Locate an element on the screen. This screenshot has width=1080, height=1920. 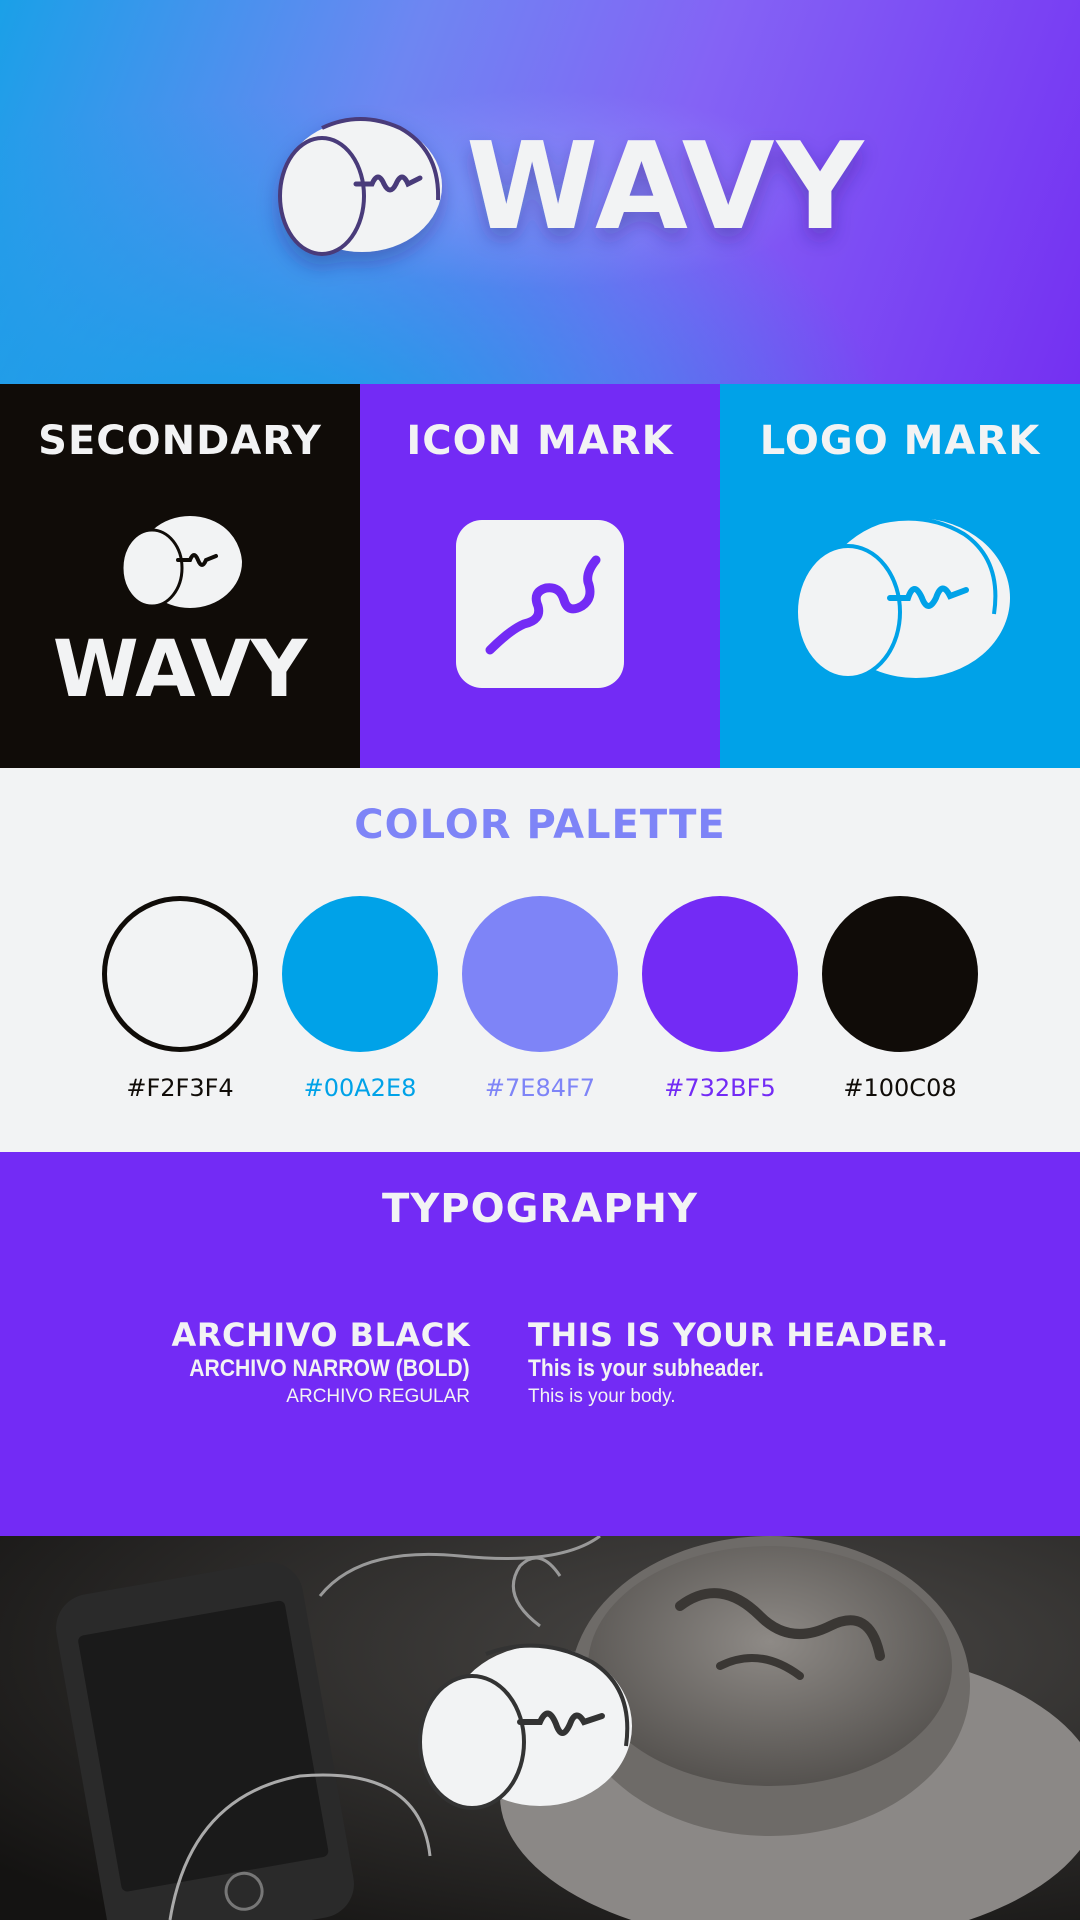
swatch: #00A2E8 is located at coordinates (360, 999).